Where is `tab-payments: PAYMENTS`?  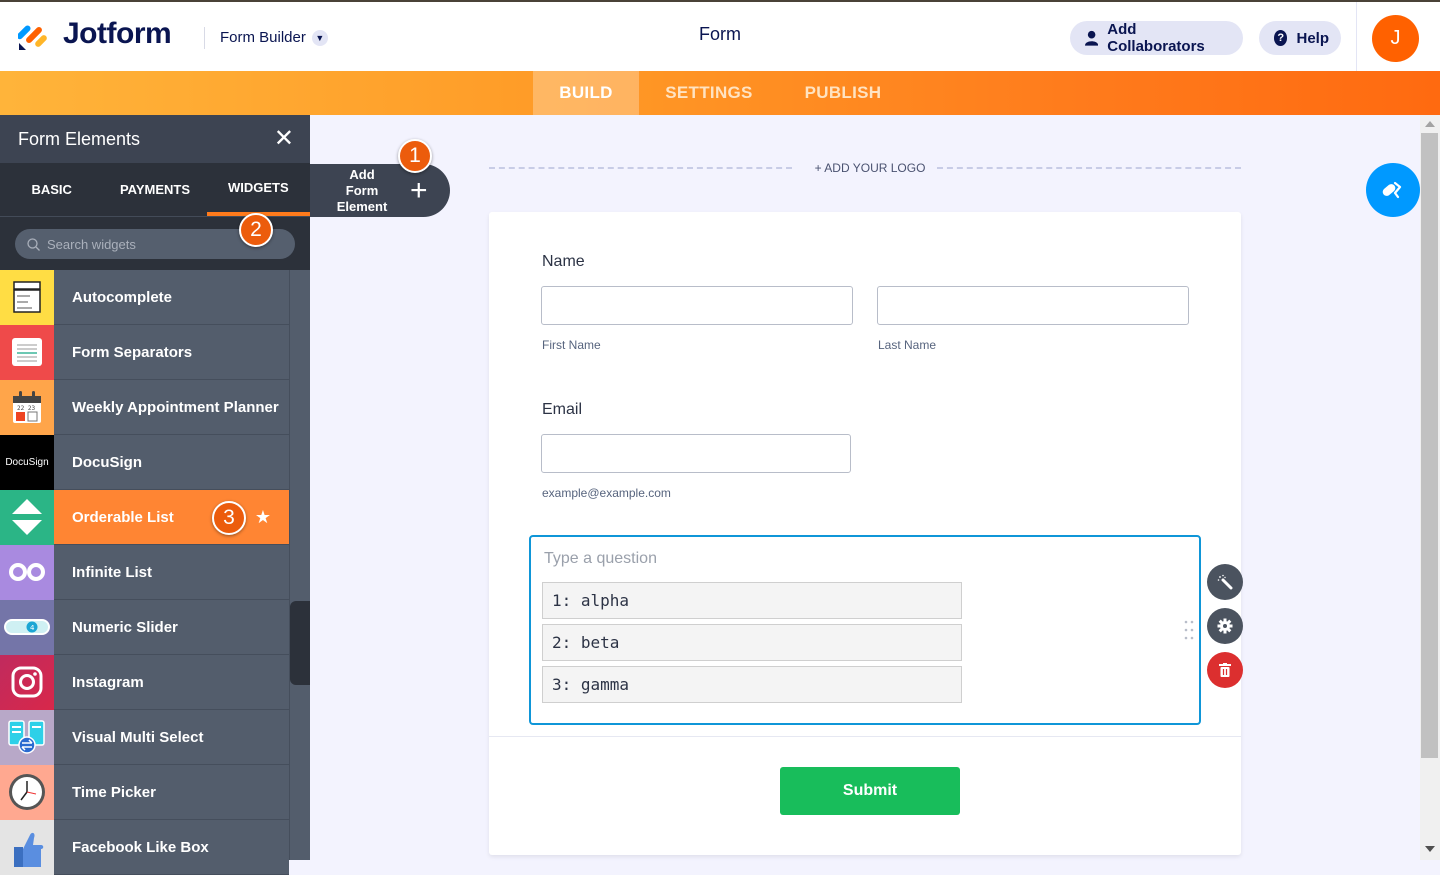
tab-payments: PAYMENTS is located at coordinates (154, 189).